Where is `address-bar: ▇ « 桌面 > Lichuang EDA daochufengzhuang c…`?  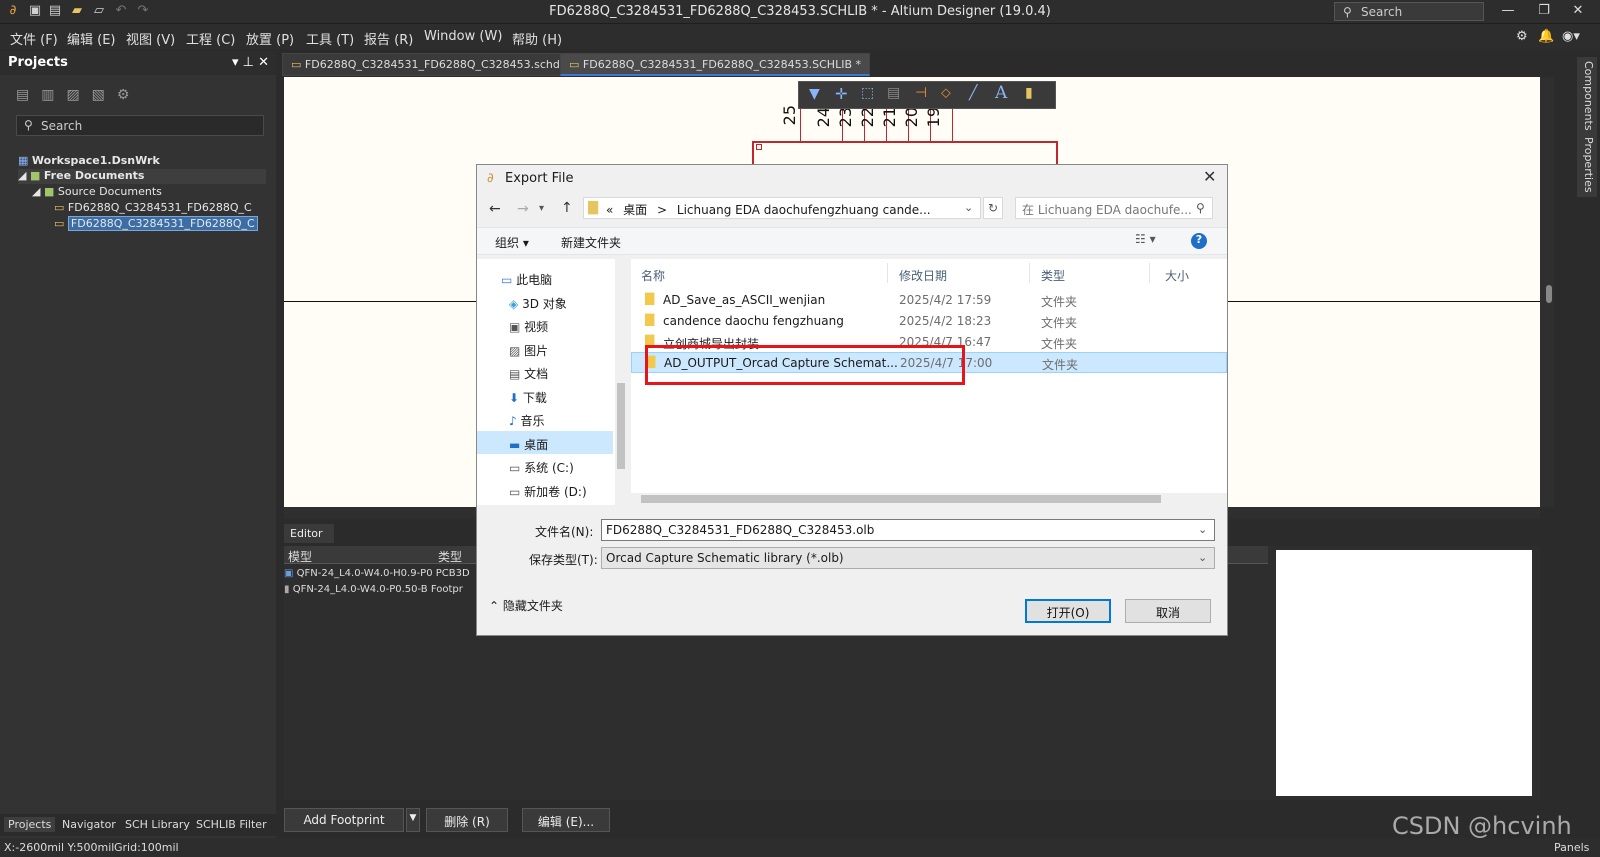
address-bar: ▇ « 桌面 > Lichuang EDA daochufengzhuang c… is located at coordinates (782, 208).